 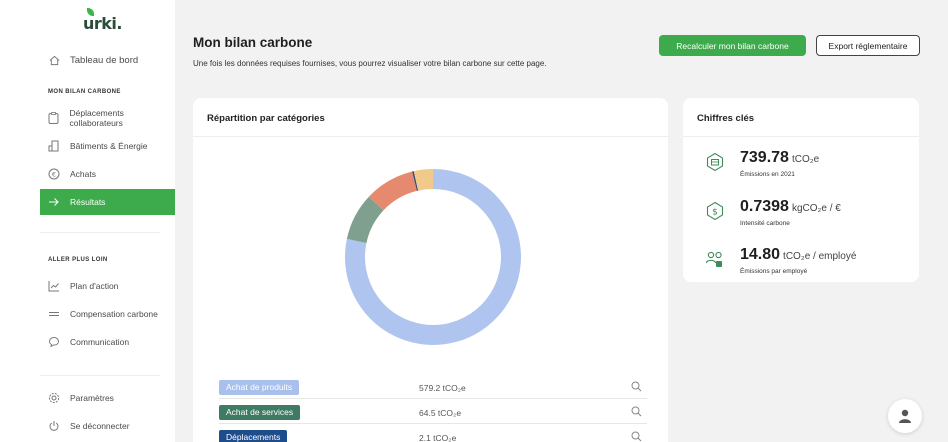 I want to click on sidebar-item-label: Communication, so click(x=100, y=342).